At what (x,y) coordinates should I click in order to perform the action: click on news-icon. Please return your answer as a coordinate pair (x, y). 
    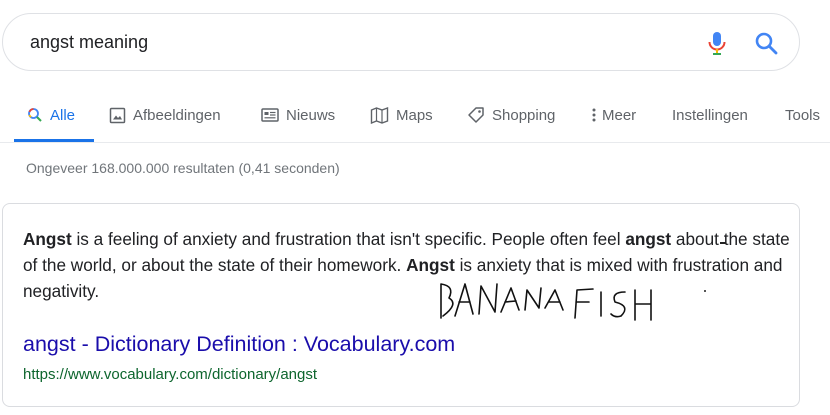
    Looking at the image, I should click on (270, 115).